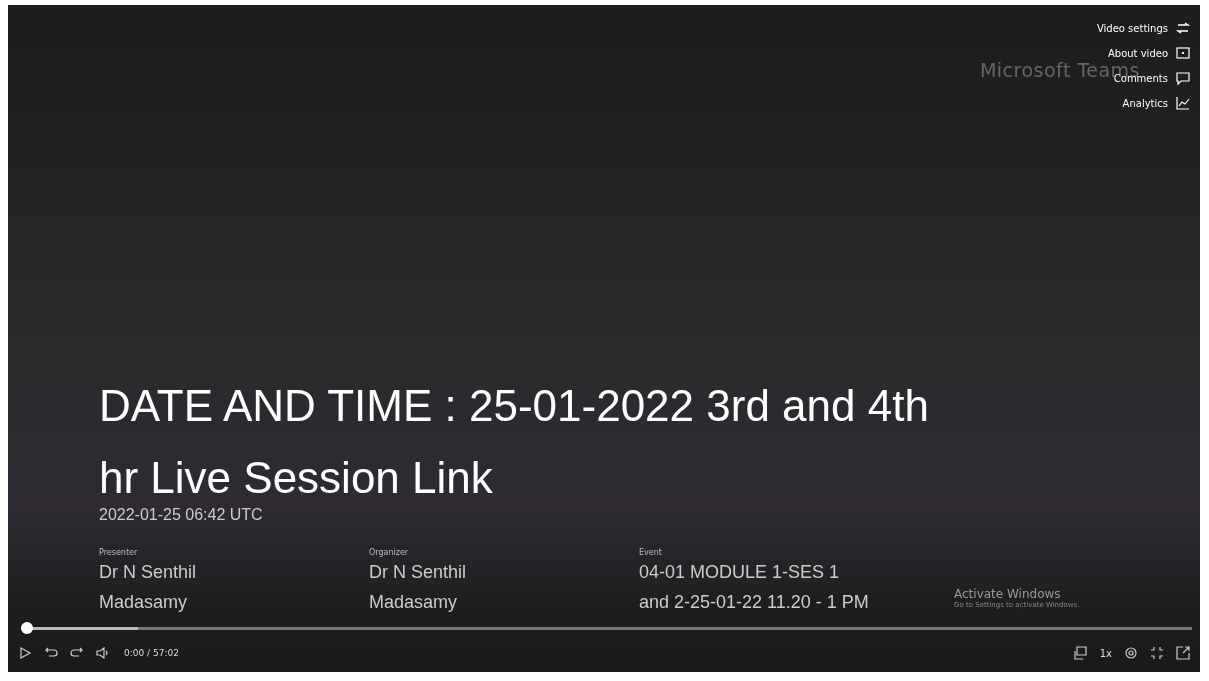 This screenshot has height=681, width=1209. What do you see at coordinates (754, 587) in the screenshot?
I see `detail-value: 04-01 MODULE 1-SES 1 and 2-25-01-22 11.20 - 1 PM` at bounding box center [754, 587].